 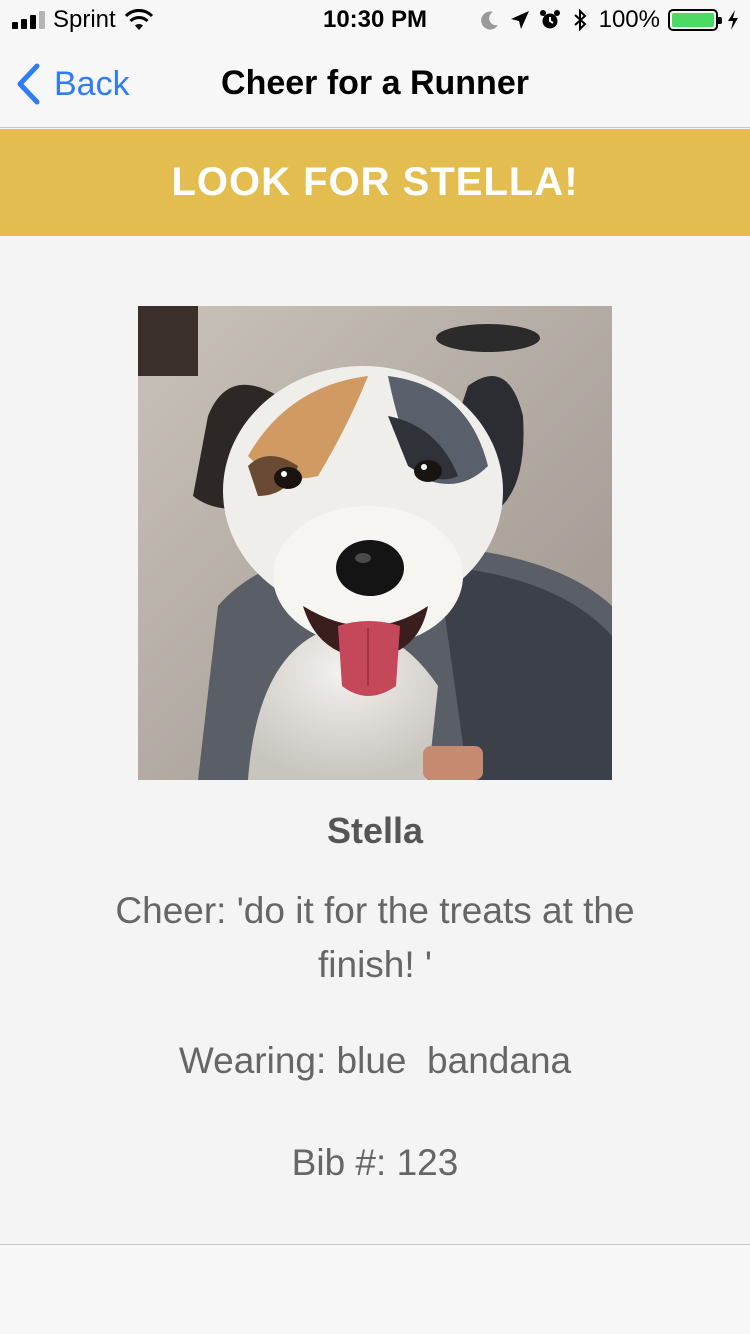 I want to click on status-right: 100%, so click(x=609, y=20).